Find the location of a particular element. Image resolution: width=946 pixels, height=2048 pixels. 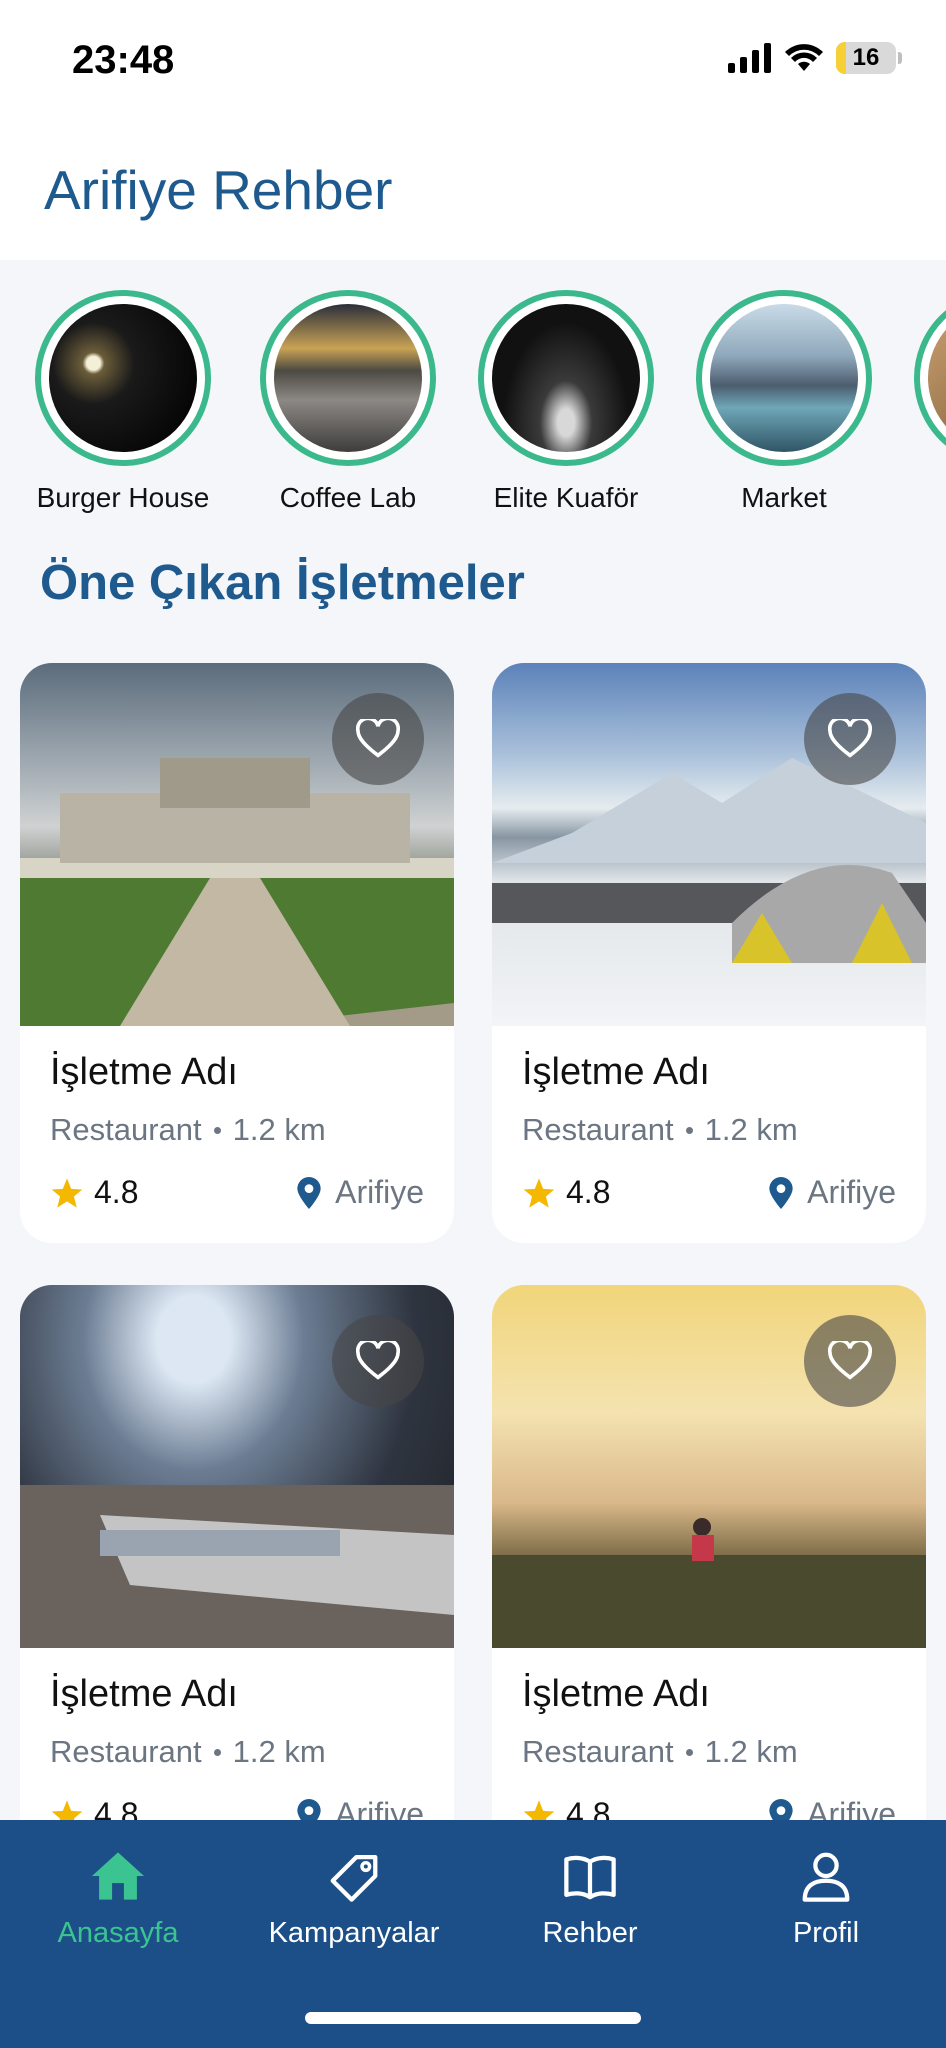

status-bar: 23:48 16 is located at coordinates (473, 60).